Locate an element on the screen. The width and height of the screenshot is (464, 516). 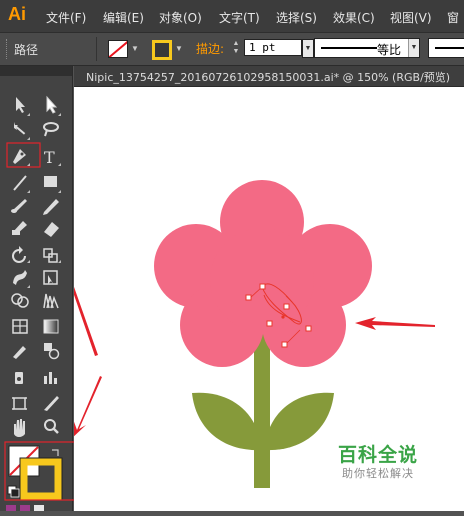
brush-definition-select is located at coordinates (446, 48).